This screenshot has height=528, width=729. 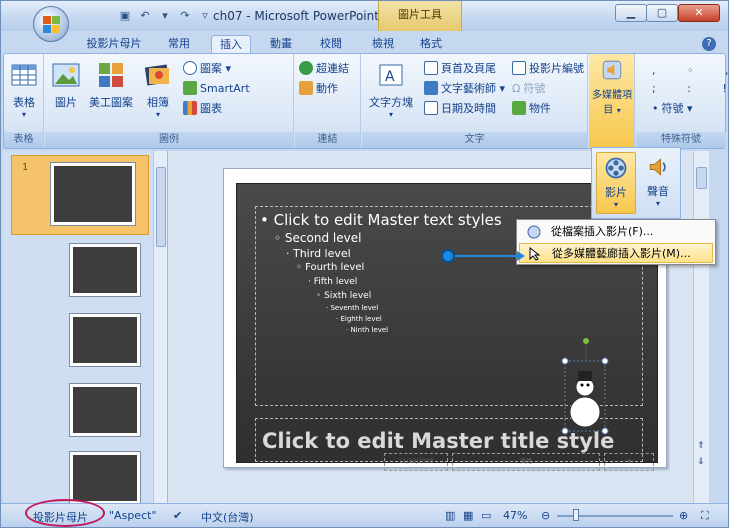 What do you see at coordinates (24, 102) in the screenshot?
I see `table-label: 表格` at bounding box center [24, 102].